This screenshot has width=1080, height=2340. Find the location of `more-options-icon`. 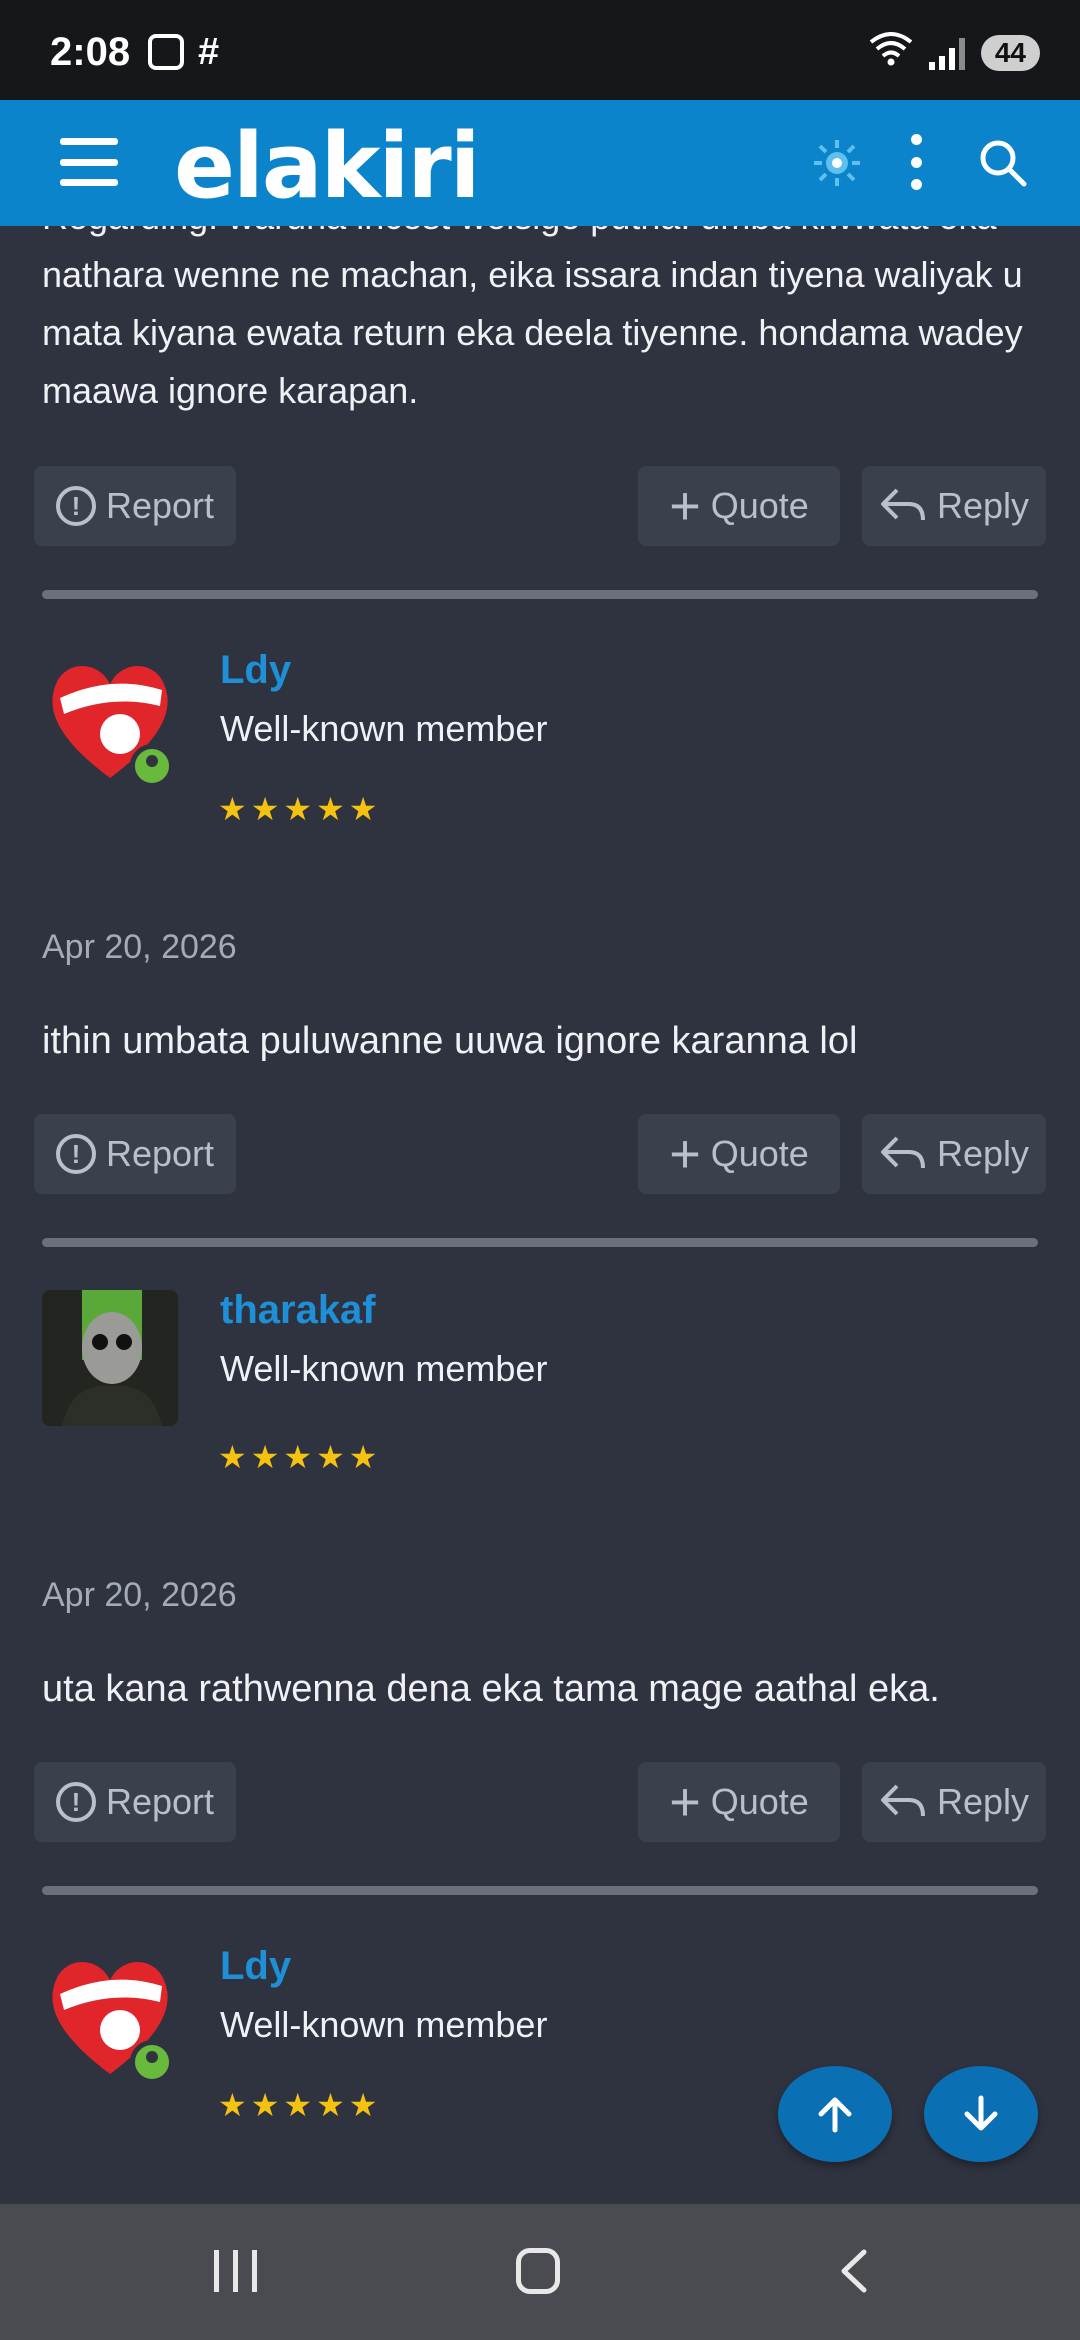

more-options-icon is located at coordinates (916, 162).